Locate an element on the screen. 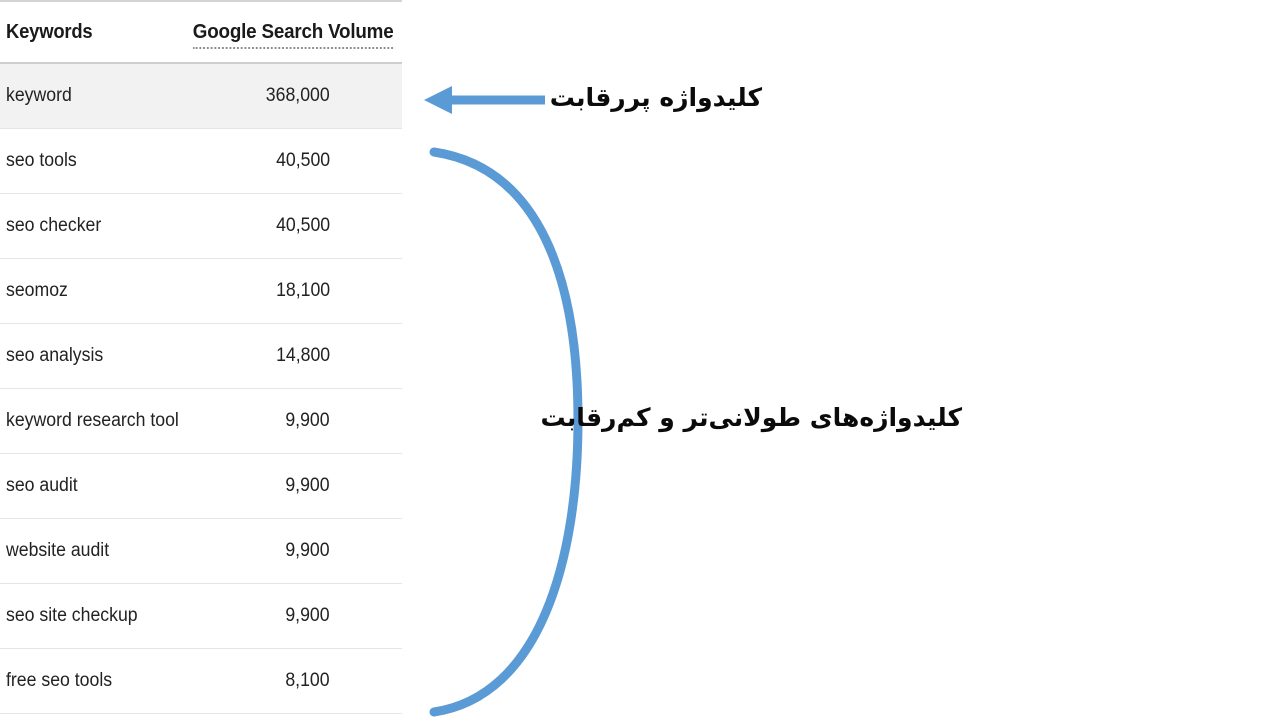 This screenshot has height=720, width=1280. table-row: seo tools 40,500 is located at coordinates (201, 161).